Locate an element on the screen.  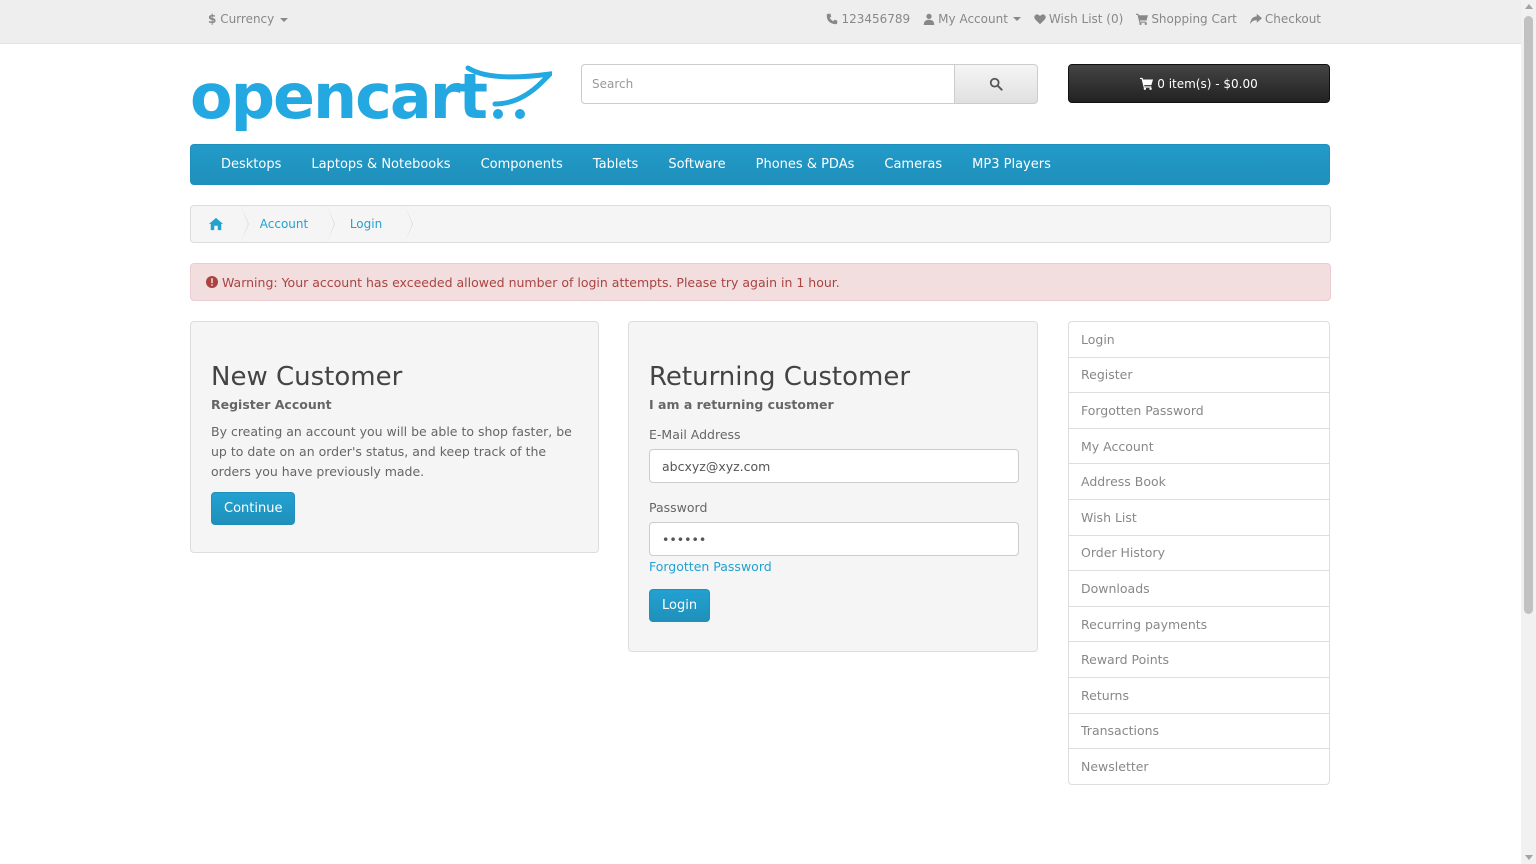
breadcrumb-account: Account is located at coordinates (288, 224).